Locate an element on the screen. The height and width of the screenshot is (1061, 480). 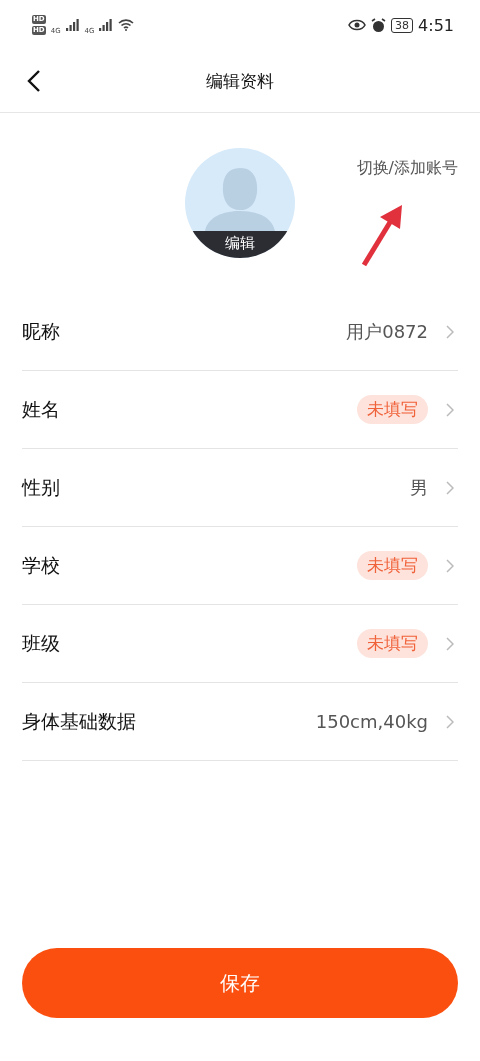
profile-row: 昵称 用户0872 is located at coordinates (240, 332).